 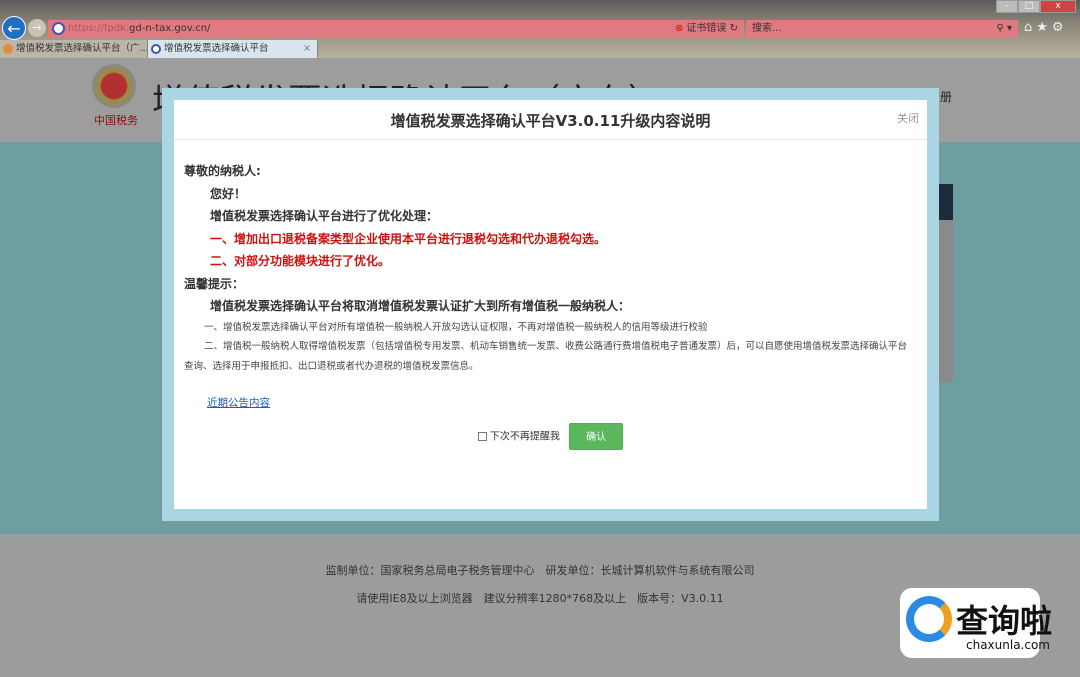 I want to click on address-bar: https://fpdk.gd-n-tax.gov.cn/ ⊗ 证书错误 ↻, so click(x=396, y=28).